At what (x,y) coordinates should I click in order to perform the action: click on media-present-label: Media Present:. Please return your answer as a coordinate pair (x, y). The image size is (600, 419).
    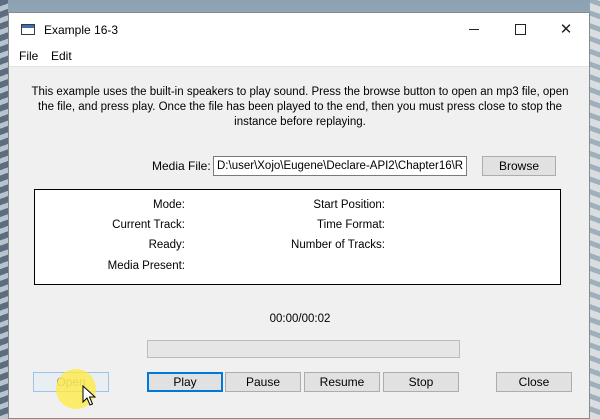
    Looking at the image, I should click on (146, 266).